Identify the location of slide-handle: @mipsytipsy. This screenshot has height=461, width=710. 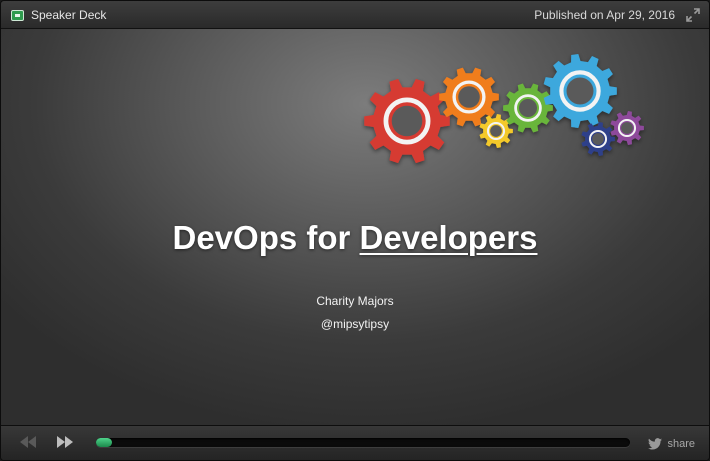
(355, 324).